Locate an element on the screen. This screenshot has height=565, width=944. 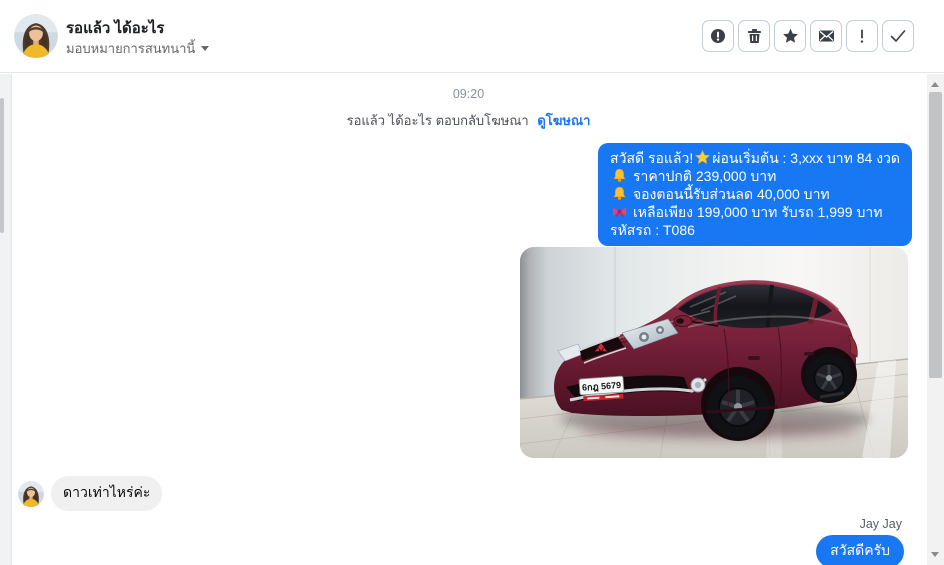
mark-unread-envelope-icon is located at coordinates (826, 36).